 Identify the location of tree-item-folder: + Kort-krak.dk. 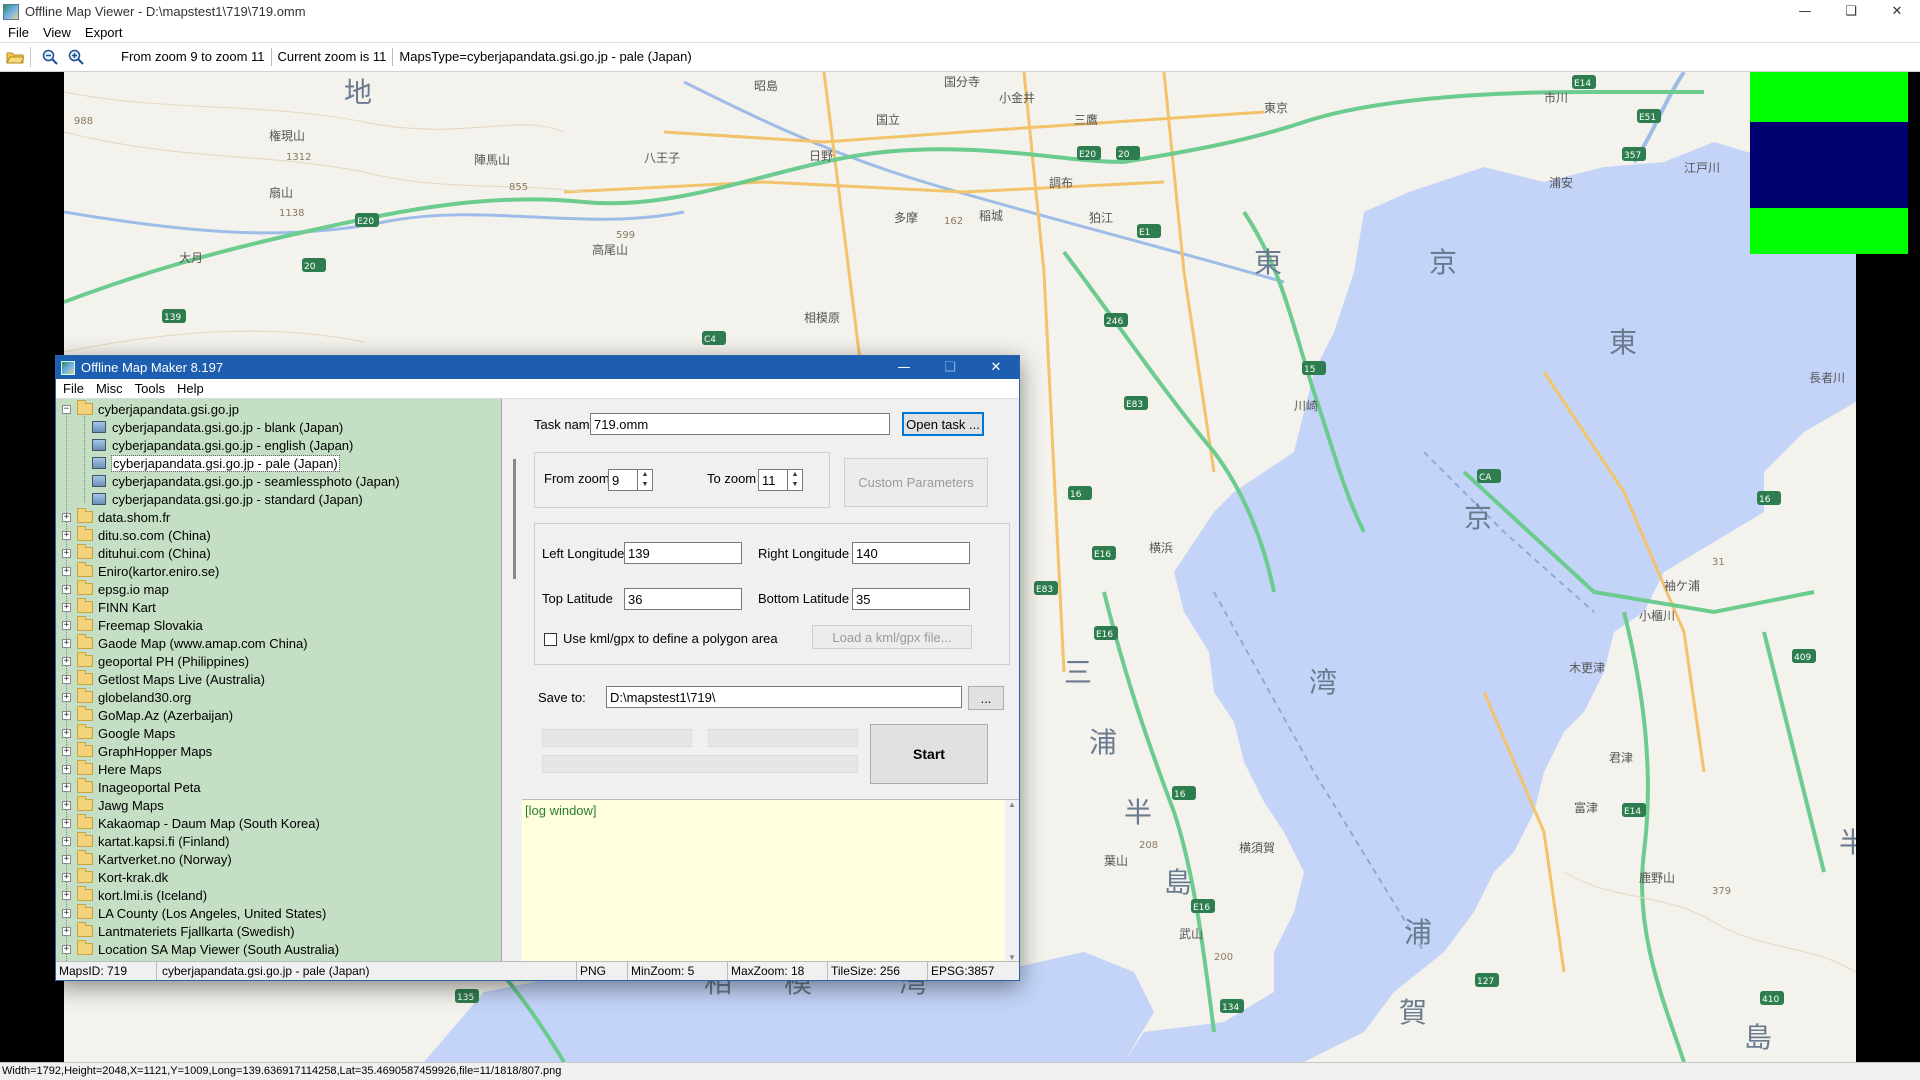
(115, 877).